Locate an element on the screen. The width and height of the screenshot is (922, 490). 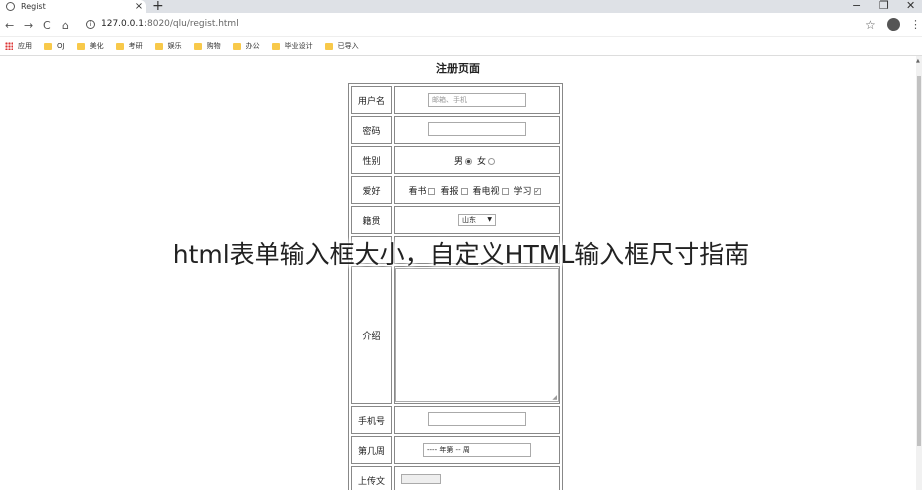
forward-button: → is located at coordinates (28, 25).